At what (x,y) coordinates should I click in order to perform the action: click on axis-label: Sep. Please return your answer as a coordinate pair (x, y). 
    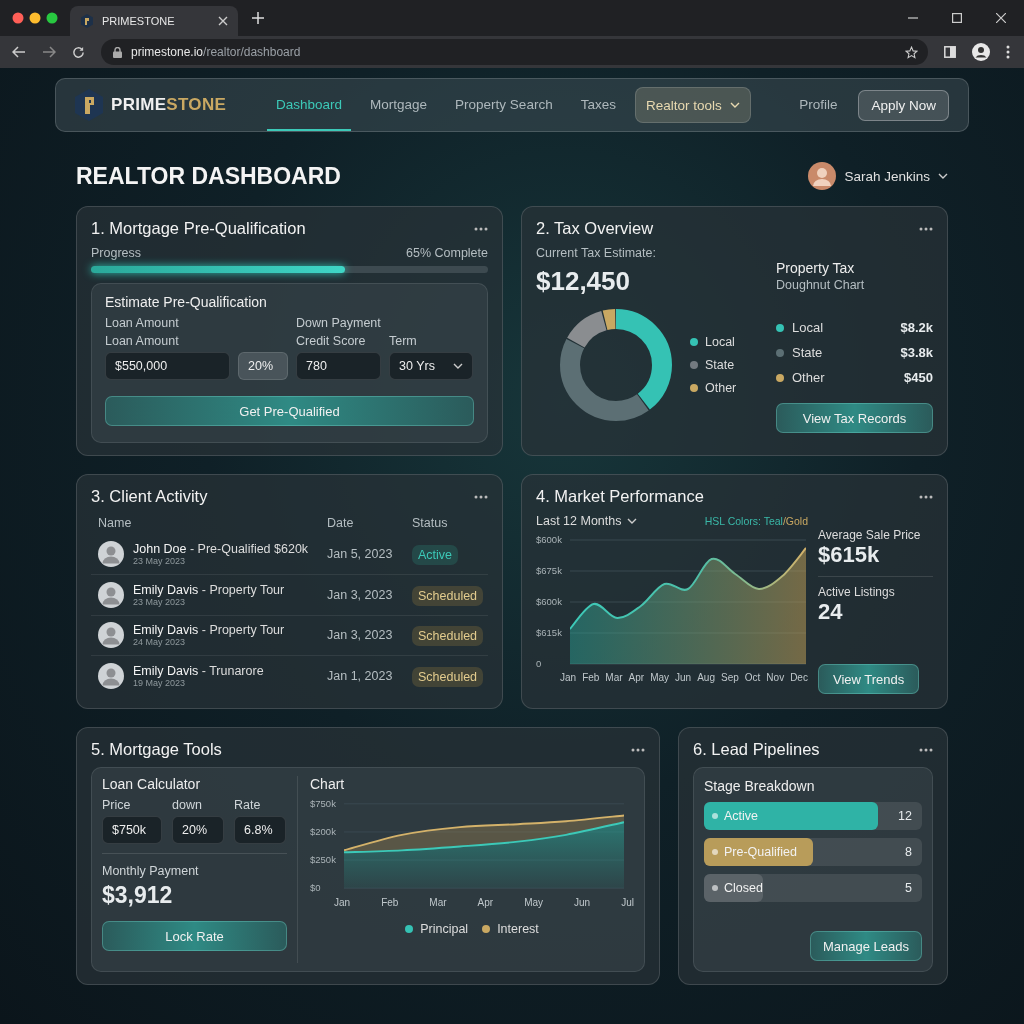
    Looking at the image, I should click on (730, 677).